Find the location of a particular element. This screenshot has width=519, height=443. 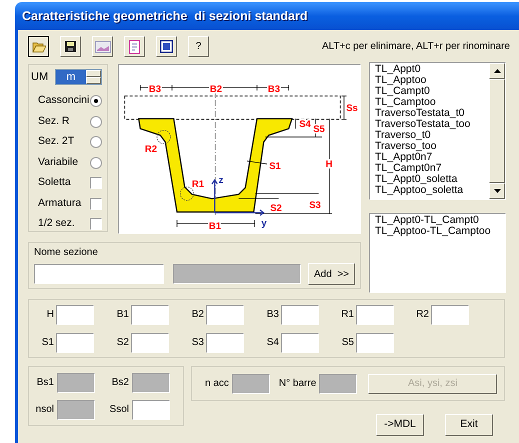

parameter-label: S2 is located at coordinates (122, 343).